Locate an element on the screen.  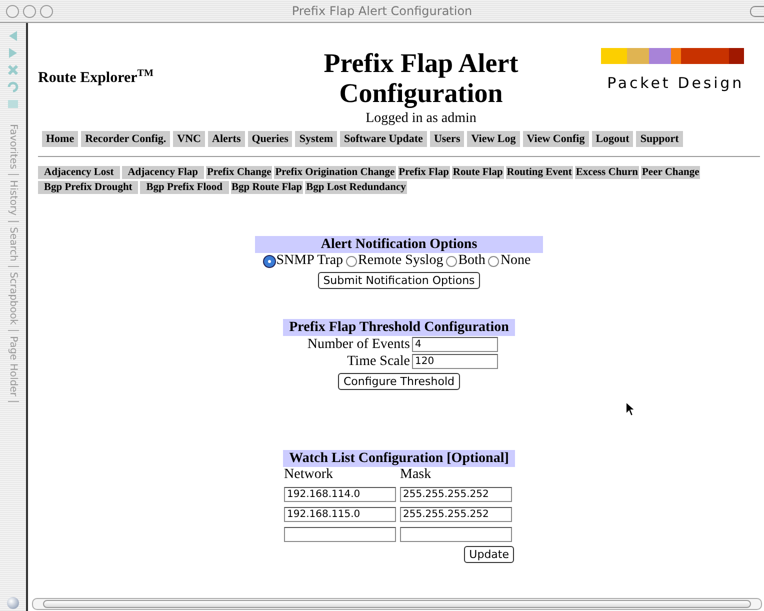
alert-type-link: Prefix Flap is located at coordinates (424, 172).